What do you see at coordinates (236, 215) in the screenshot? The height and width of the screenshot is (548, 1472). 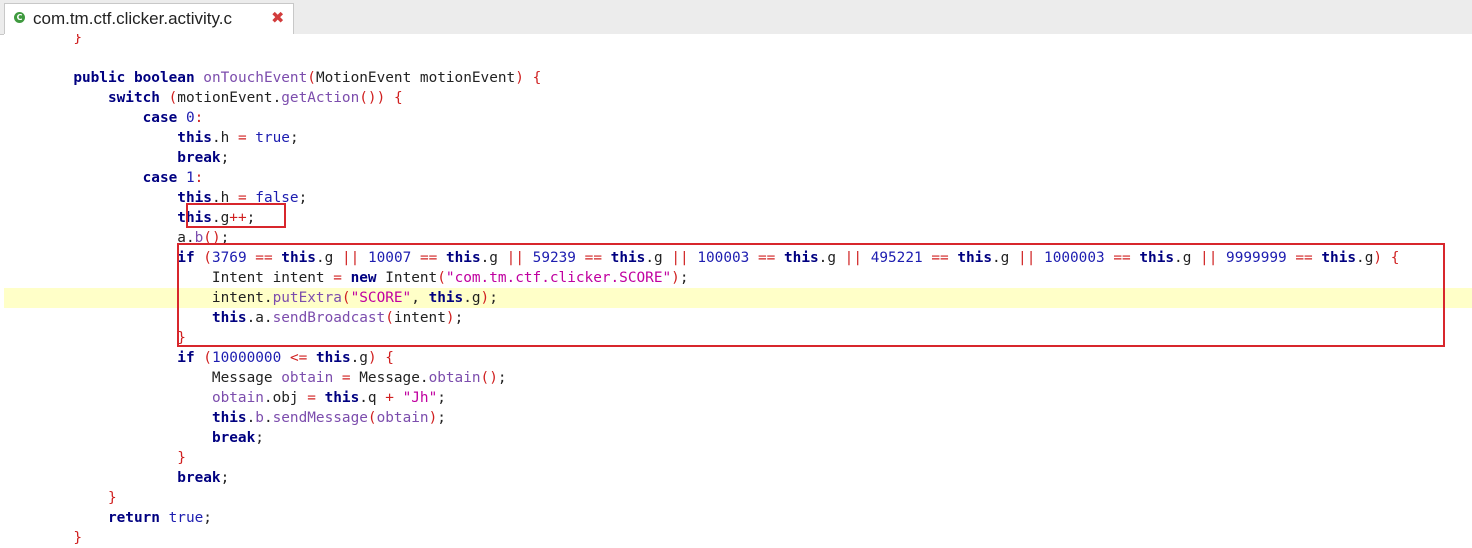 I see `g-increment-box` at bounding box center [236, 215].